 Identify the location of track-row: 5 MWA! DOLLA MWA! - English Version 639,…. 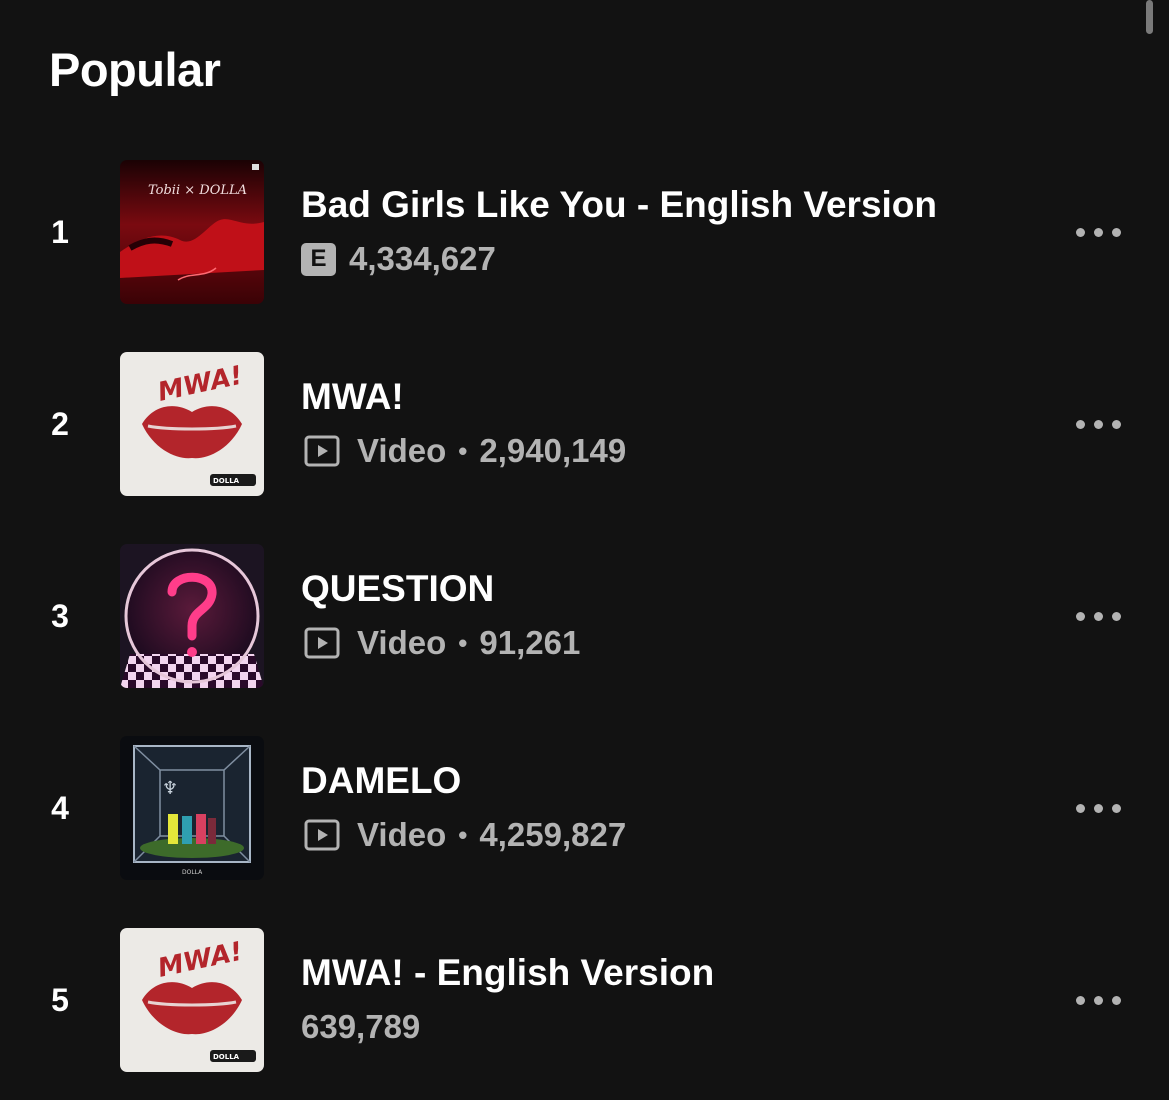
(584, 1000).